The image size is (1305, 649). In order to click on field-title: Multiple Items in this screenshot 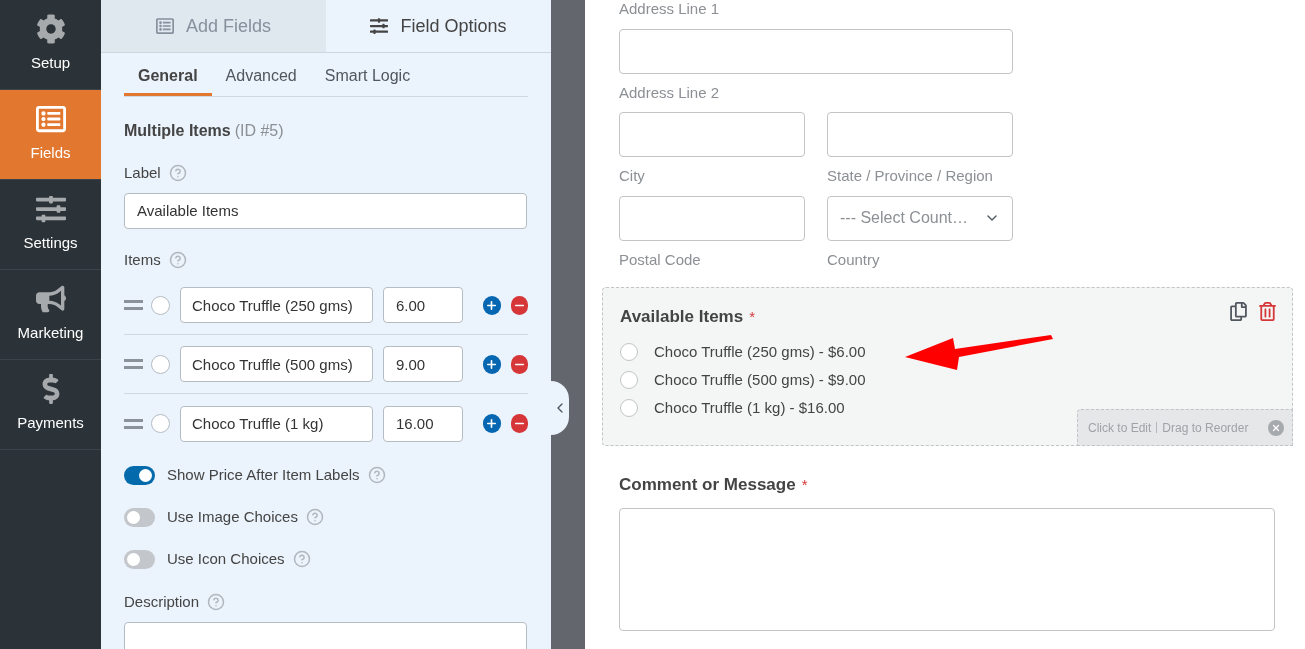, I will do `click(177, 130)`.